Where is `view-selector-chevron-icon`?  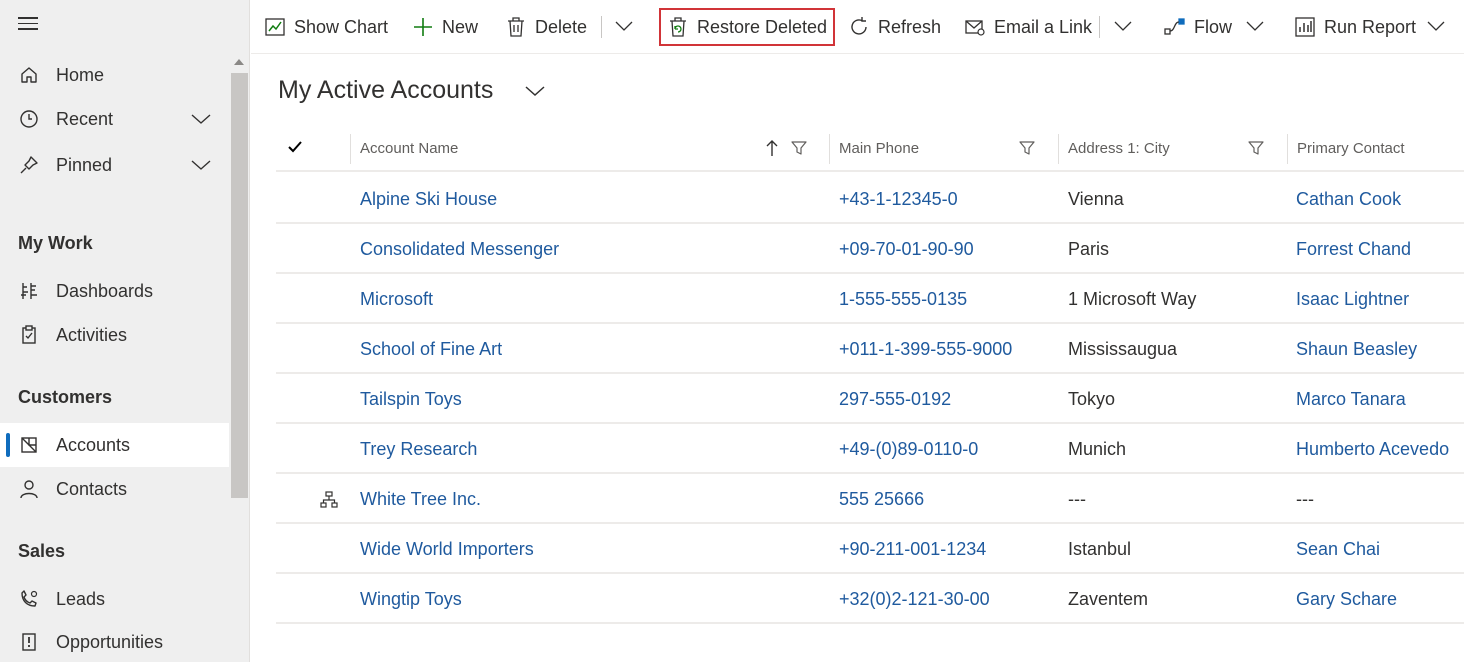 view-selector-chevron-icon is located at coordinates (535, 91).